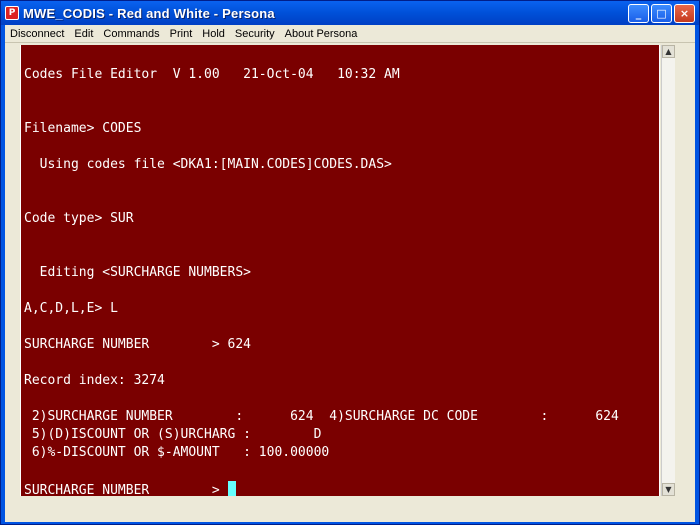  Describe the element at coordinates (231, 488) in the screenshot. I see `text-cursor` at that location.